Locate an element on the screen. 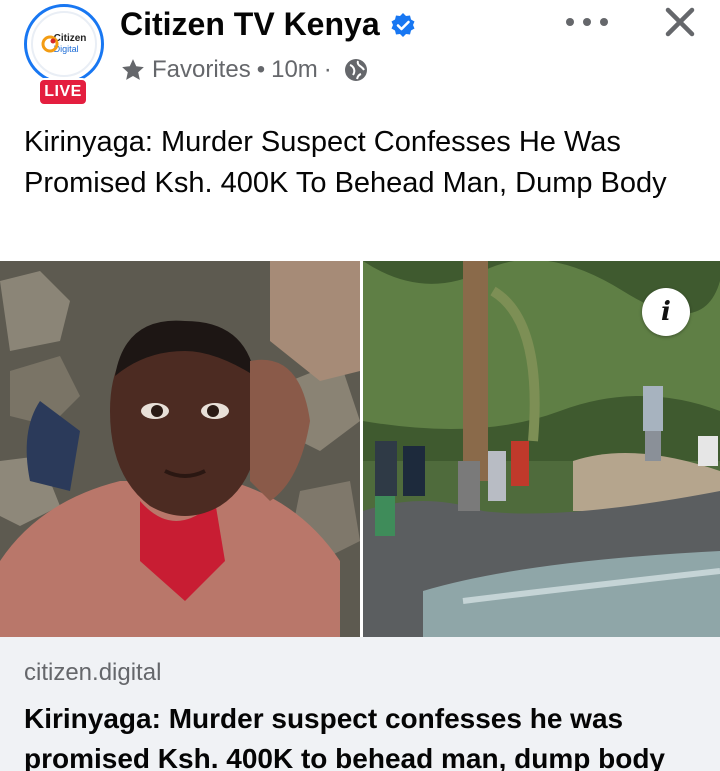 Image resolution: width=720 pixels, height=771 pixels. more-options-button is located at coordinates (587, 22).